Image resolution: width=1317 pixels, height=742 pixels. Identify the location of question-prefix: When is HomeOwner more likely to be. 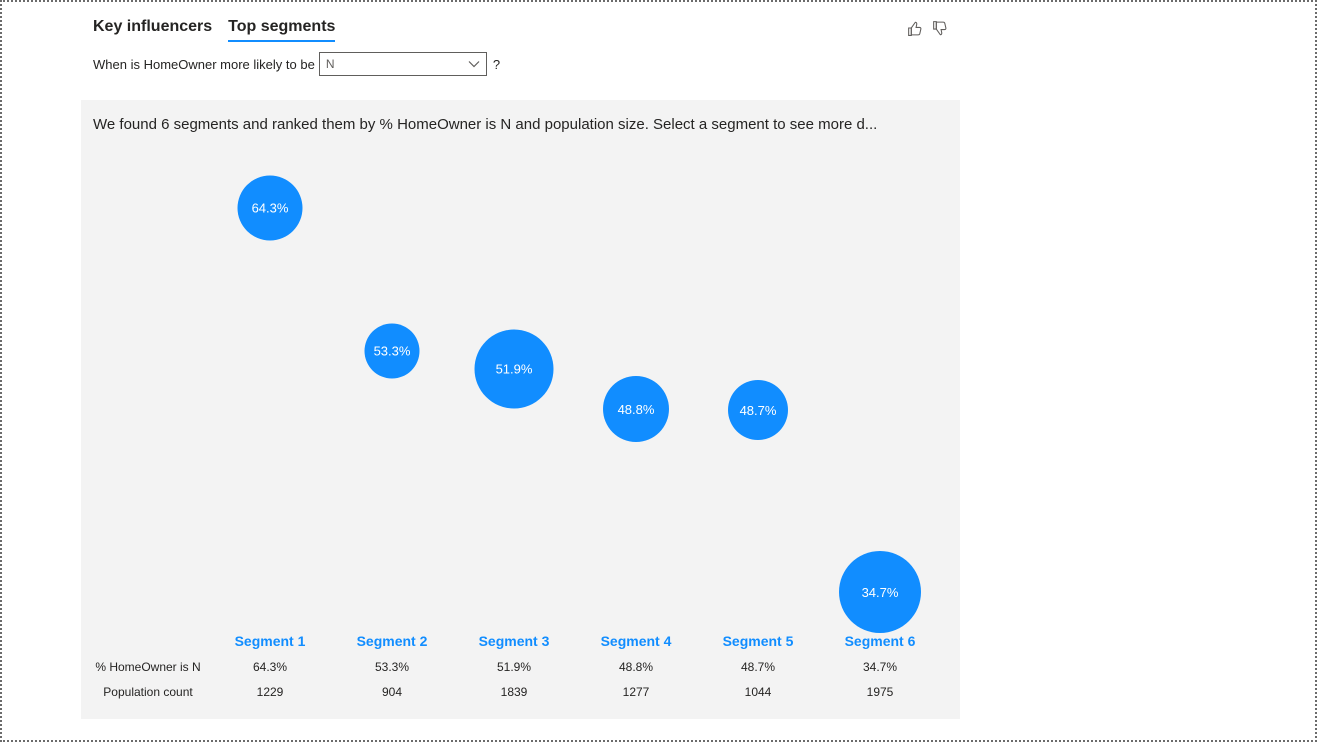
(204, 64).